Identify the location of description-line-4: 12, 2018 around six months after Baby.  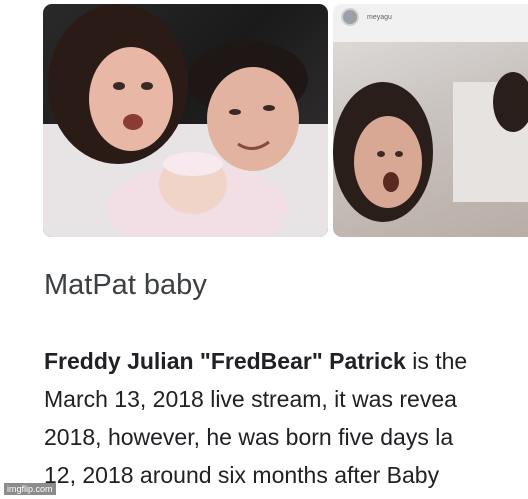
(242, 475).